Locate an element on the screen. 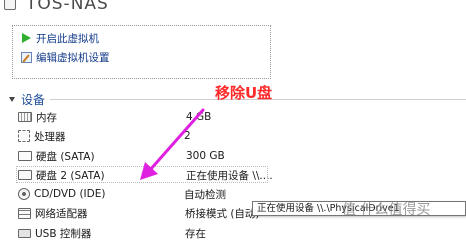 The height and width of the screenshot is (241, 466). memory-icon is located at coordinates (25, 117).